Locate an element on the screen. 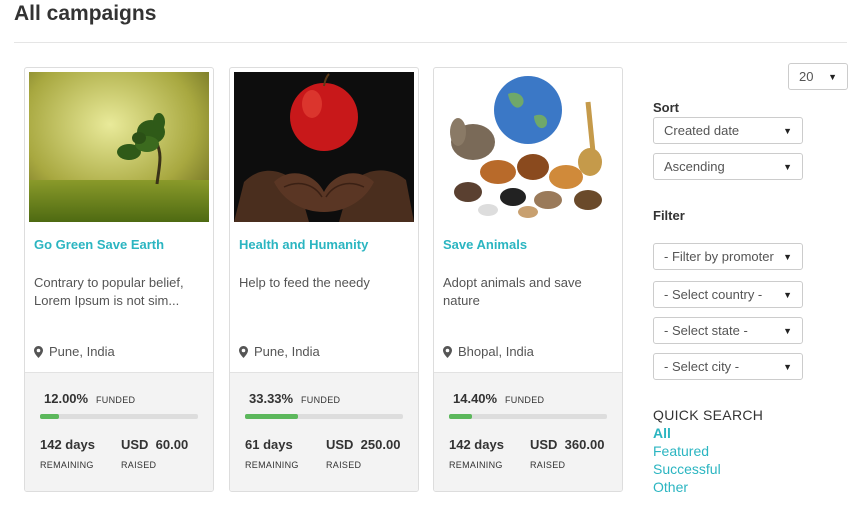  days-remaining: 61 days is located at coordinates (269, 444).